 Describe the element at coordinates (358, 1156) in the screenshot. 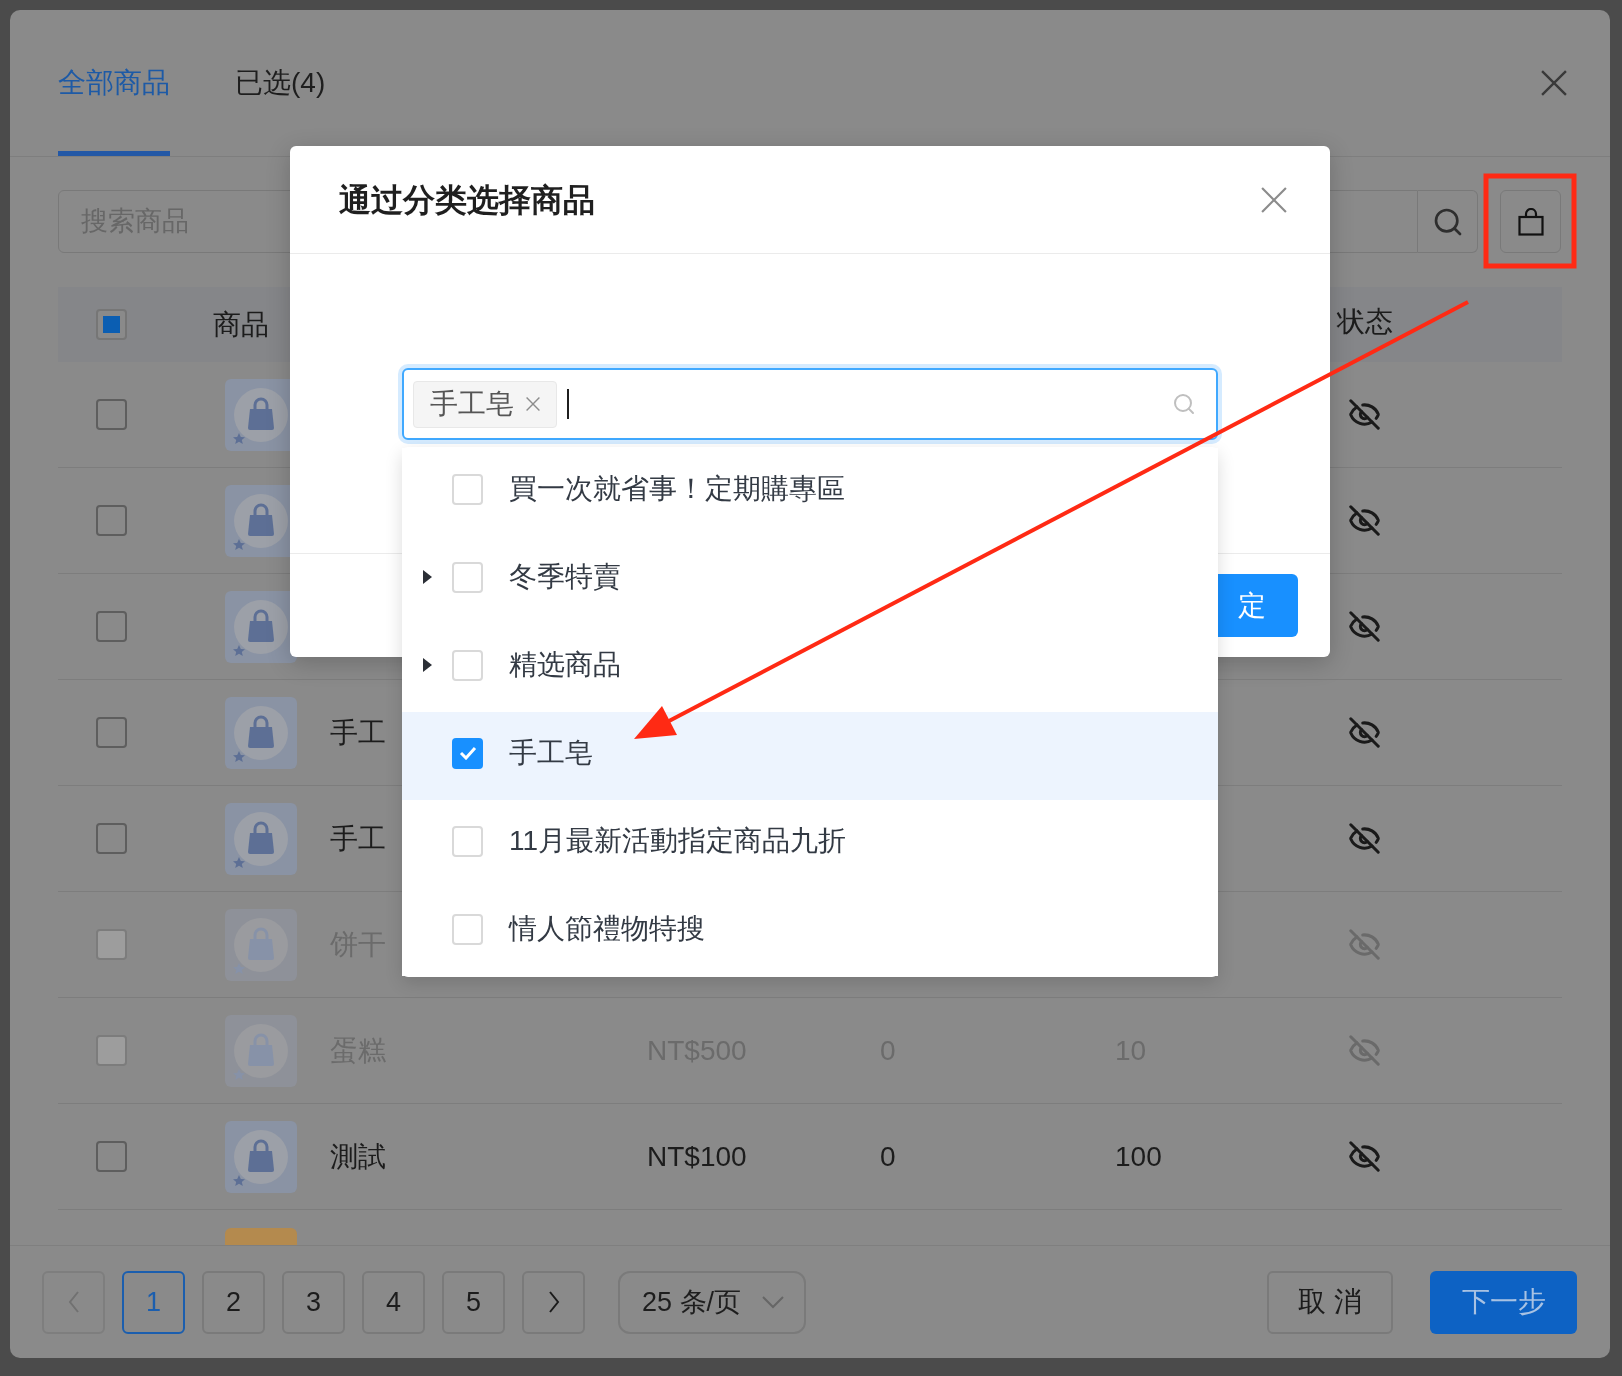

I see `product-name: 測試` at that location.